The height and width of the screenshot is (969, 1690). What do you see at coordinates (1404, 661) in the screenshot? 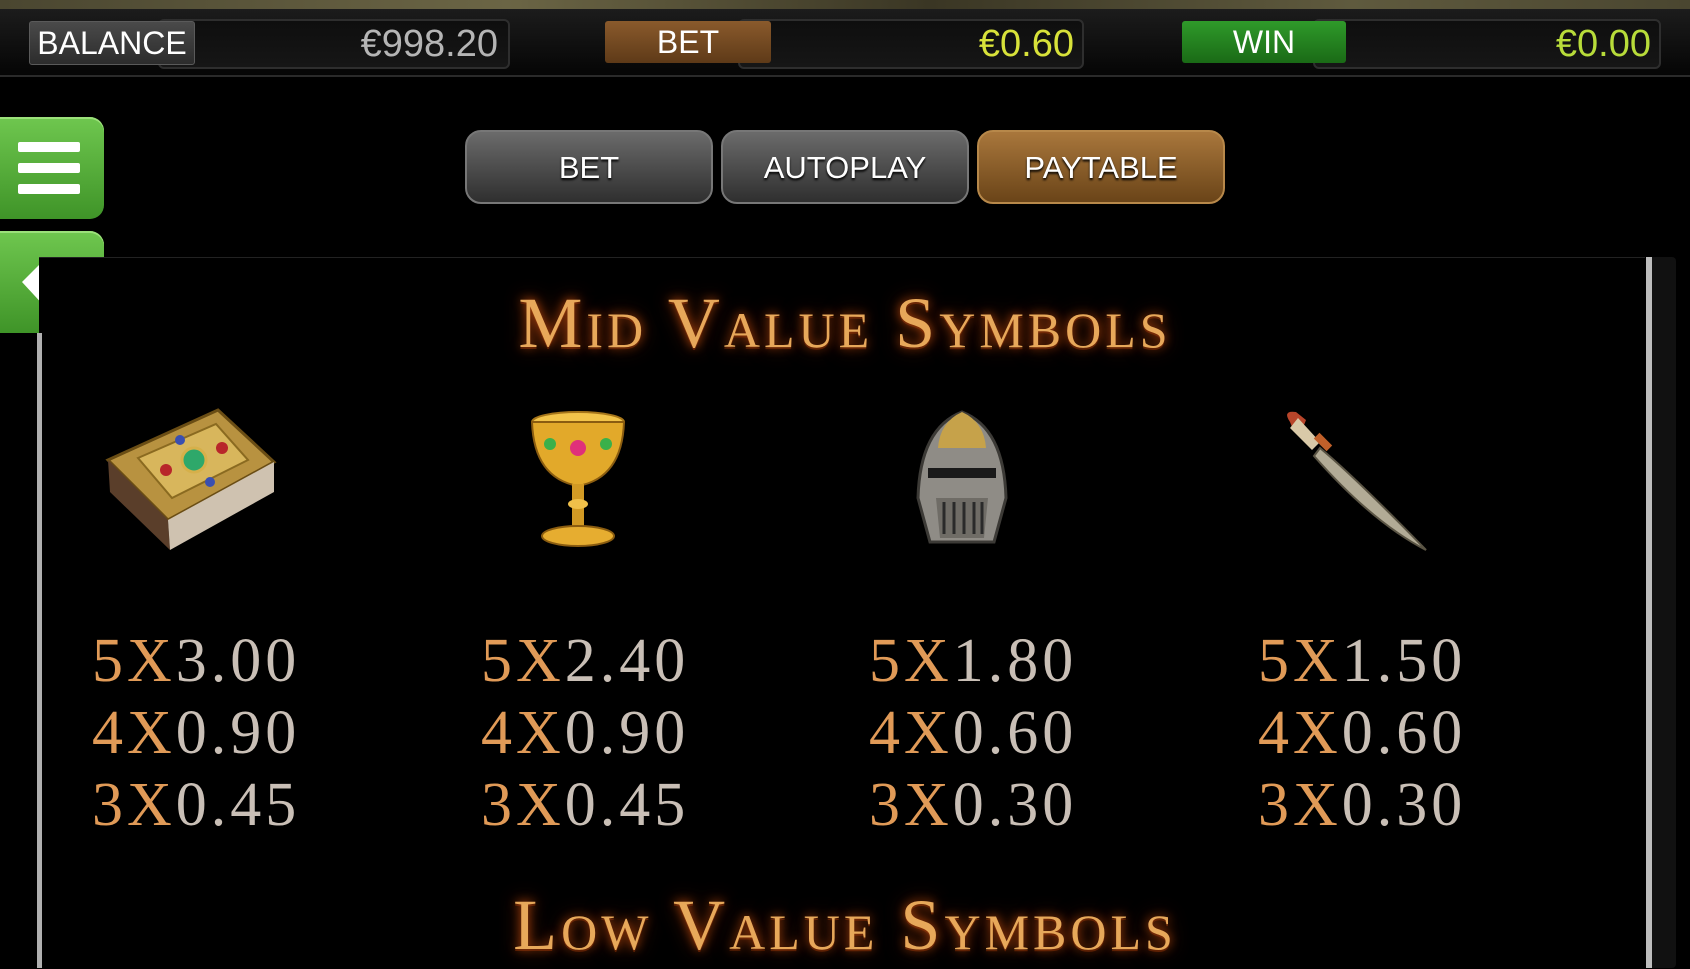
I see `pay-value: 1.50` at bounding box center [1404, 661].